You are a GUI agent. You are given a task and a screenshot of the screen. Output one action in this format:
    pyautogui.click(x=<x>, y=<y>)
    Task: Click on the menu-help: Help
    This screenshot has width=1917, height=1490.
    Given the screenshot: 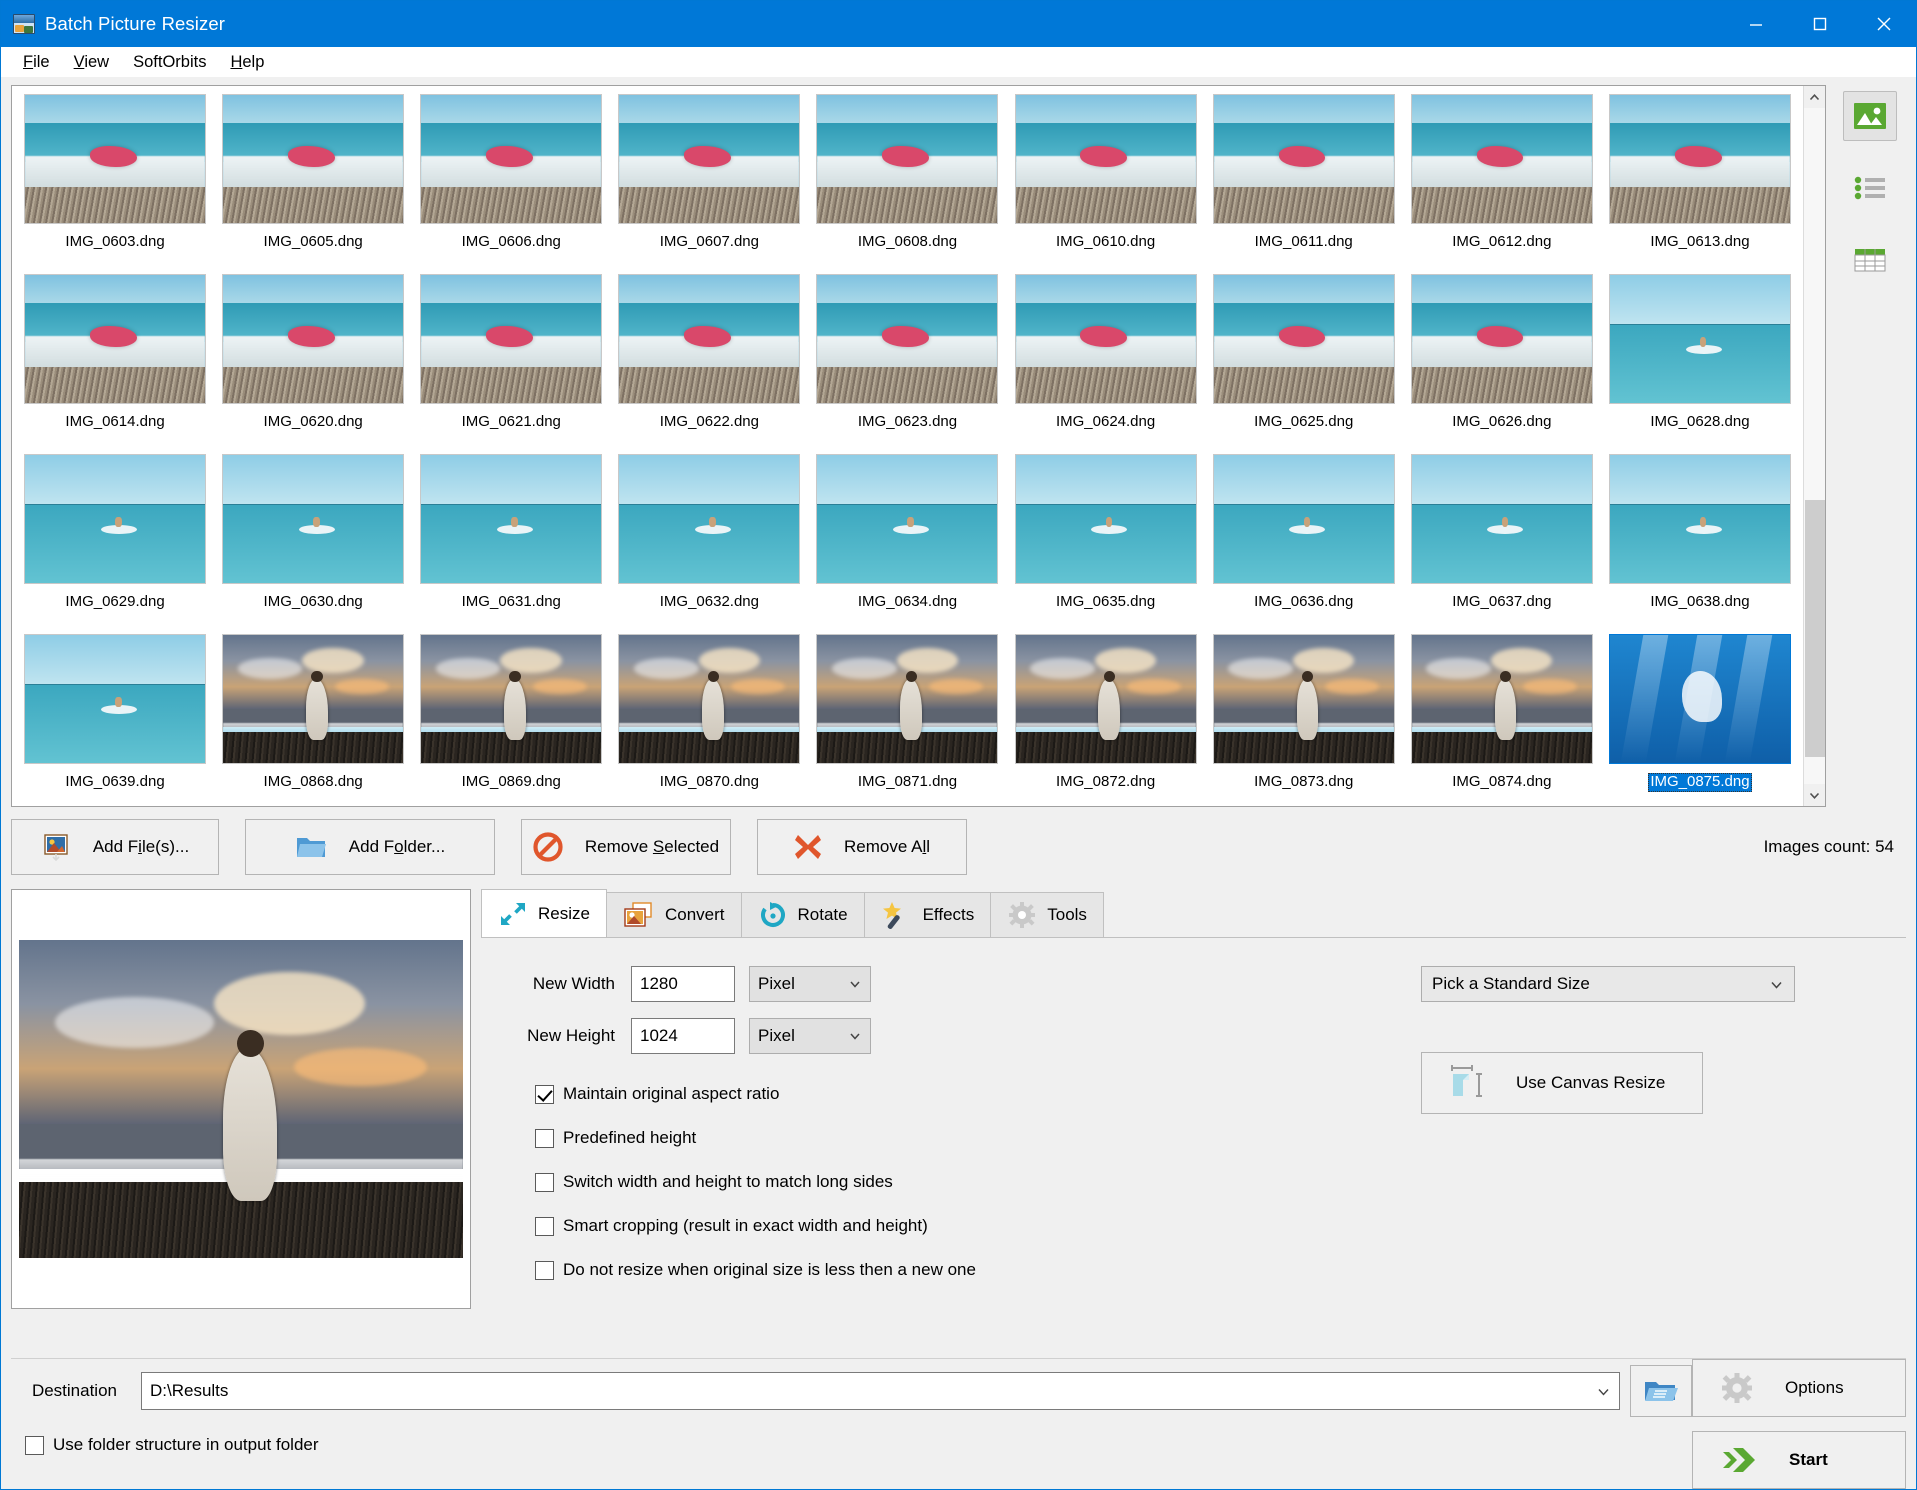 What is the action you would take?
    pyautogui.click(x=247, y=62)
    